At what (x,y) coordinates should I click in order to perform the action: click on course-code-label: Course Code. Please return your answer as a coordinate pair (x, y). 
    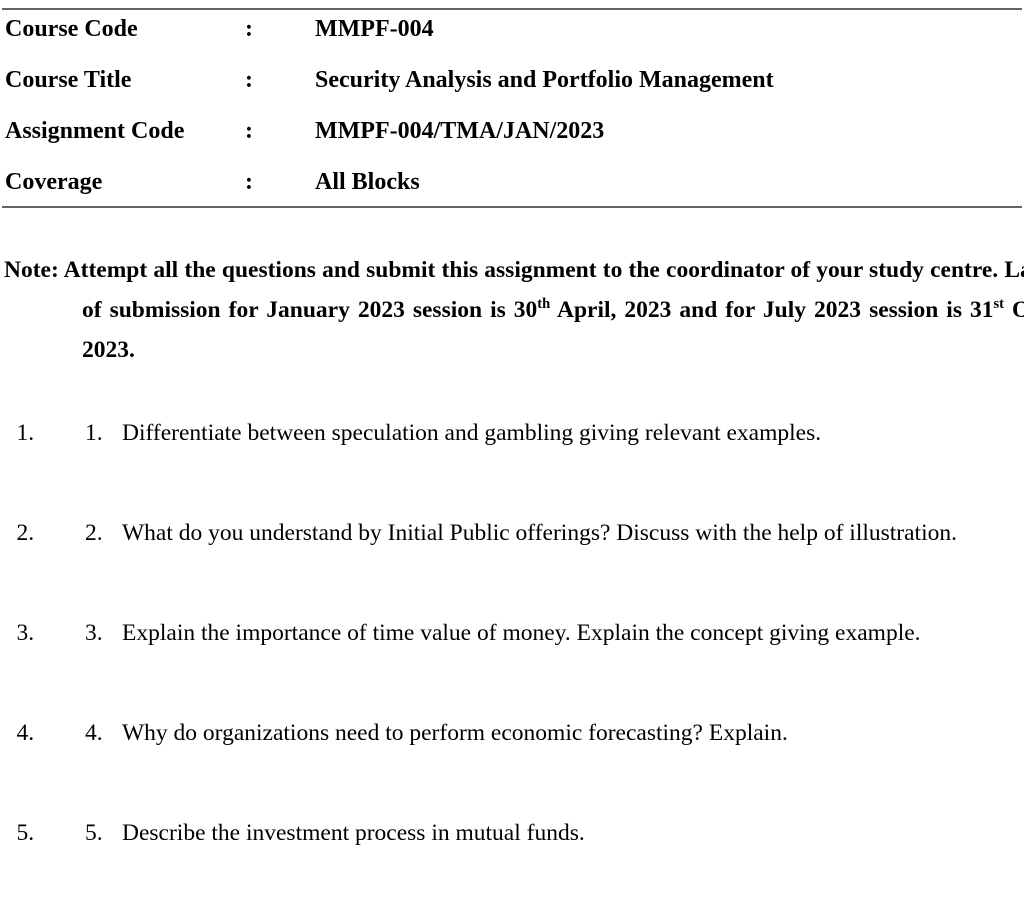
    Looking at the image, I should click on (71, 29).